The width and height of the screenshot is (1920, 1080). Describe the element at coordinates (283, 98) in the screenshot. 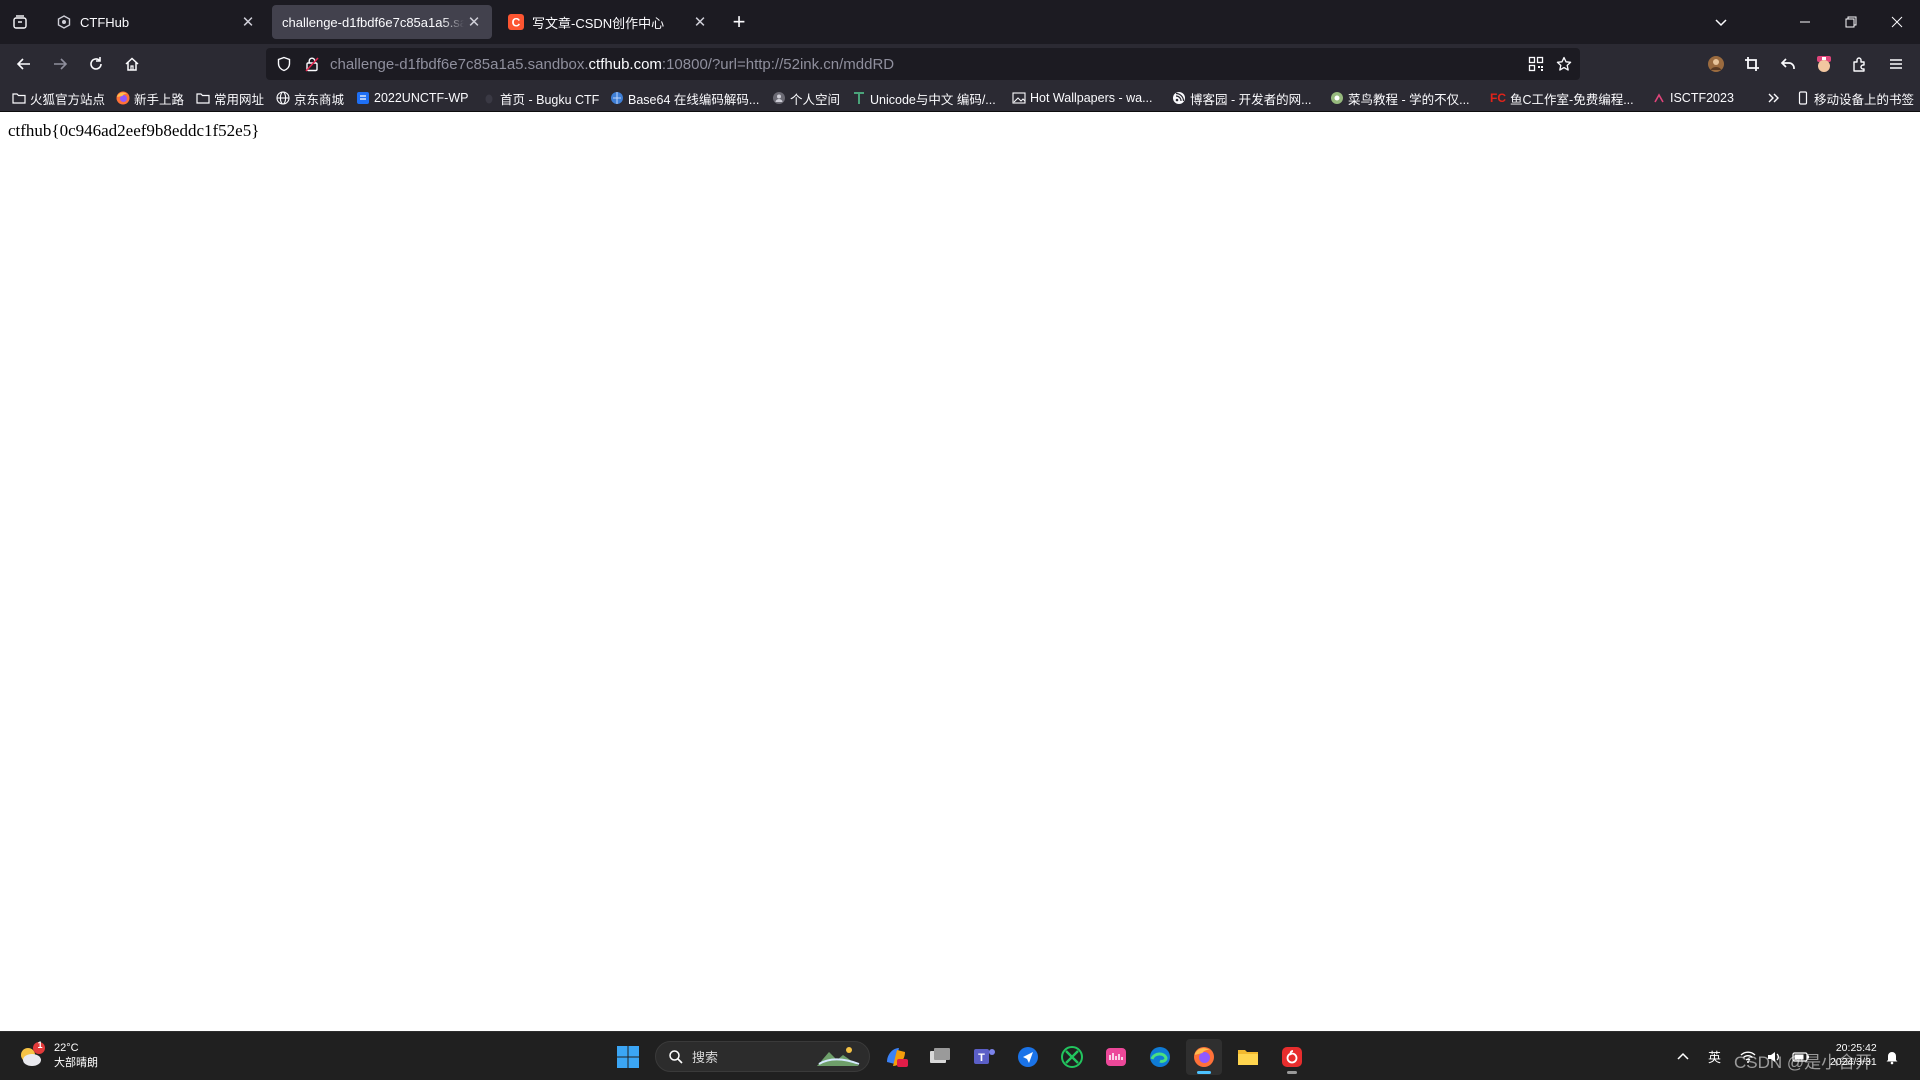

I see `globe-icon` at that location.